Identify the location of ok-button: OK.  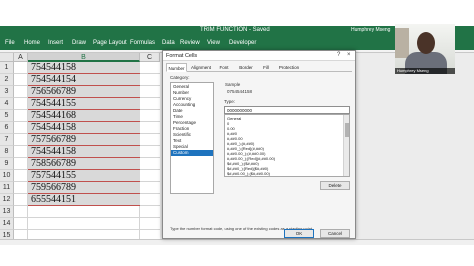
(299, 233).